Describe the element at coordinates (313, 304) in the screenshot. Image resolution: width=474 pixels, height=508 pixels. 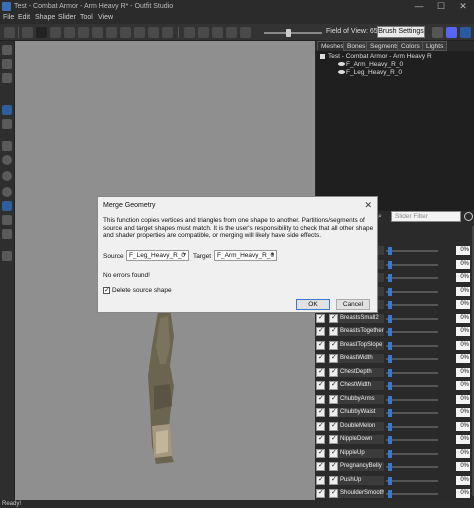
I see `ok-button: OK` at that location.